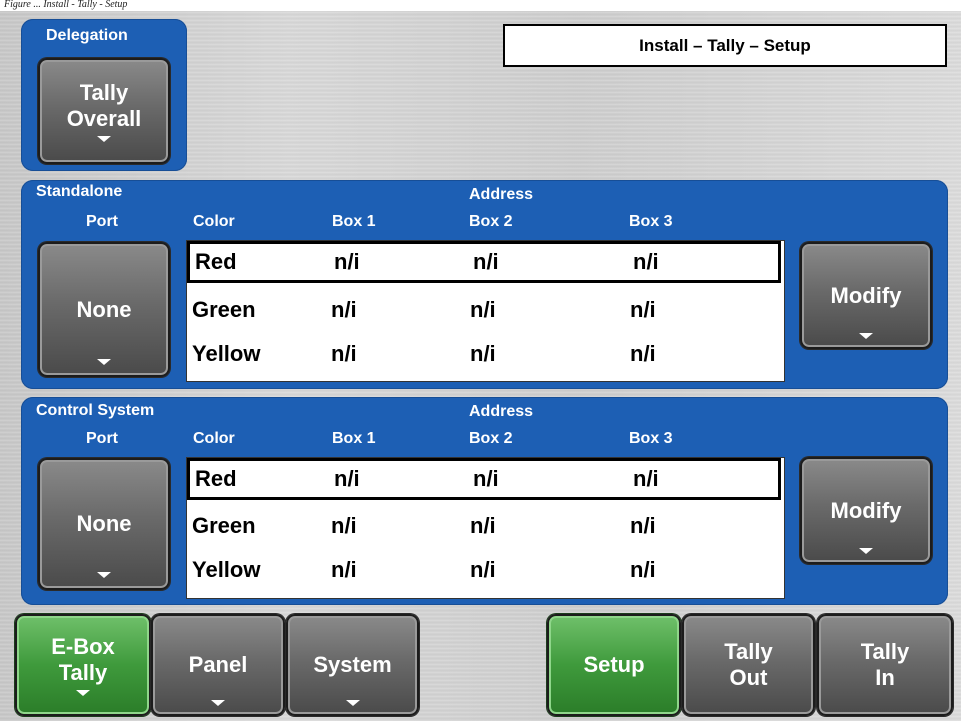 The width and height of the screenshot is (961, 721). I want to click on control-section-label: Control System, so click(95, 410).